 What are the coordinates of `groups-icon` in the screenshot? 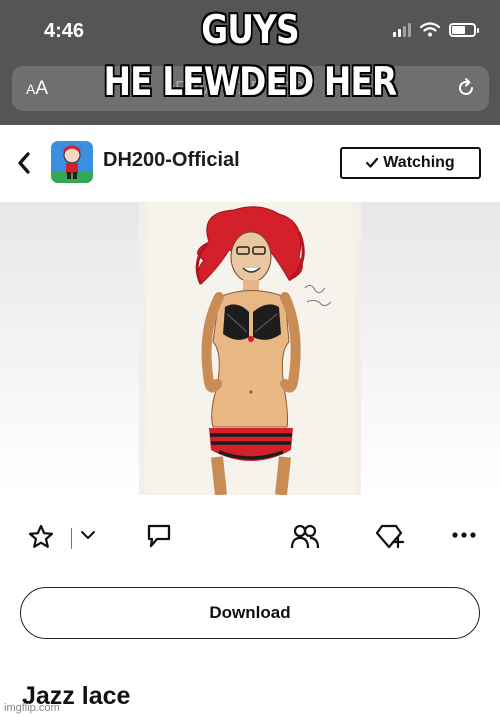 It's located at (305, 536).